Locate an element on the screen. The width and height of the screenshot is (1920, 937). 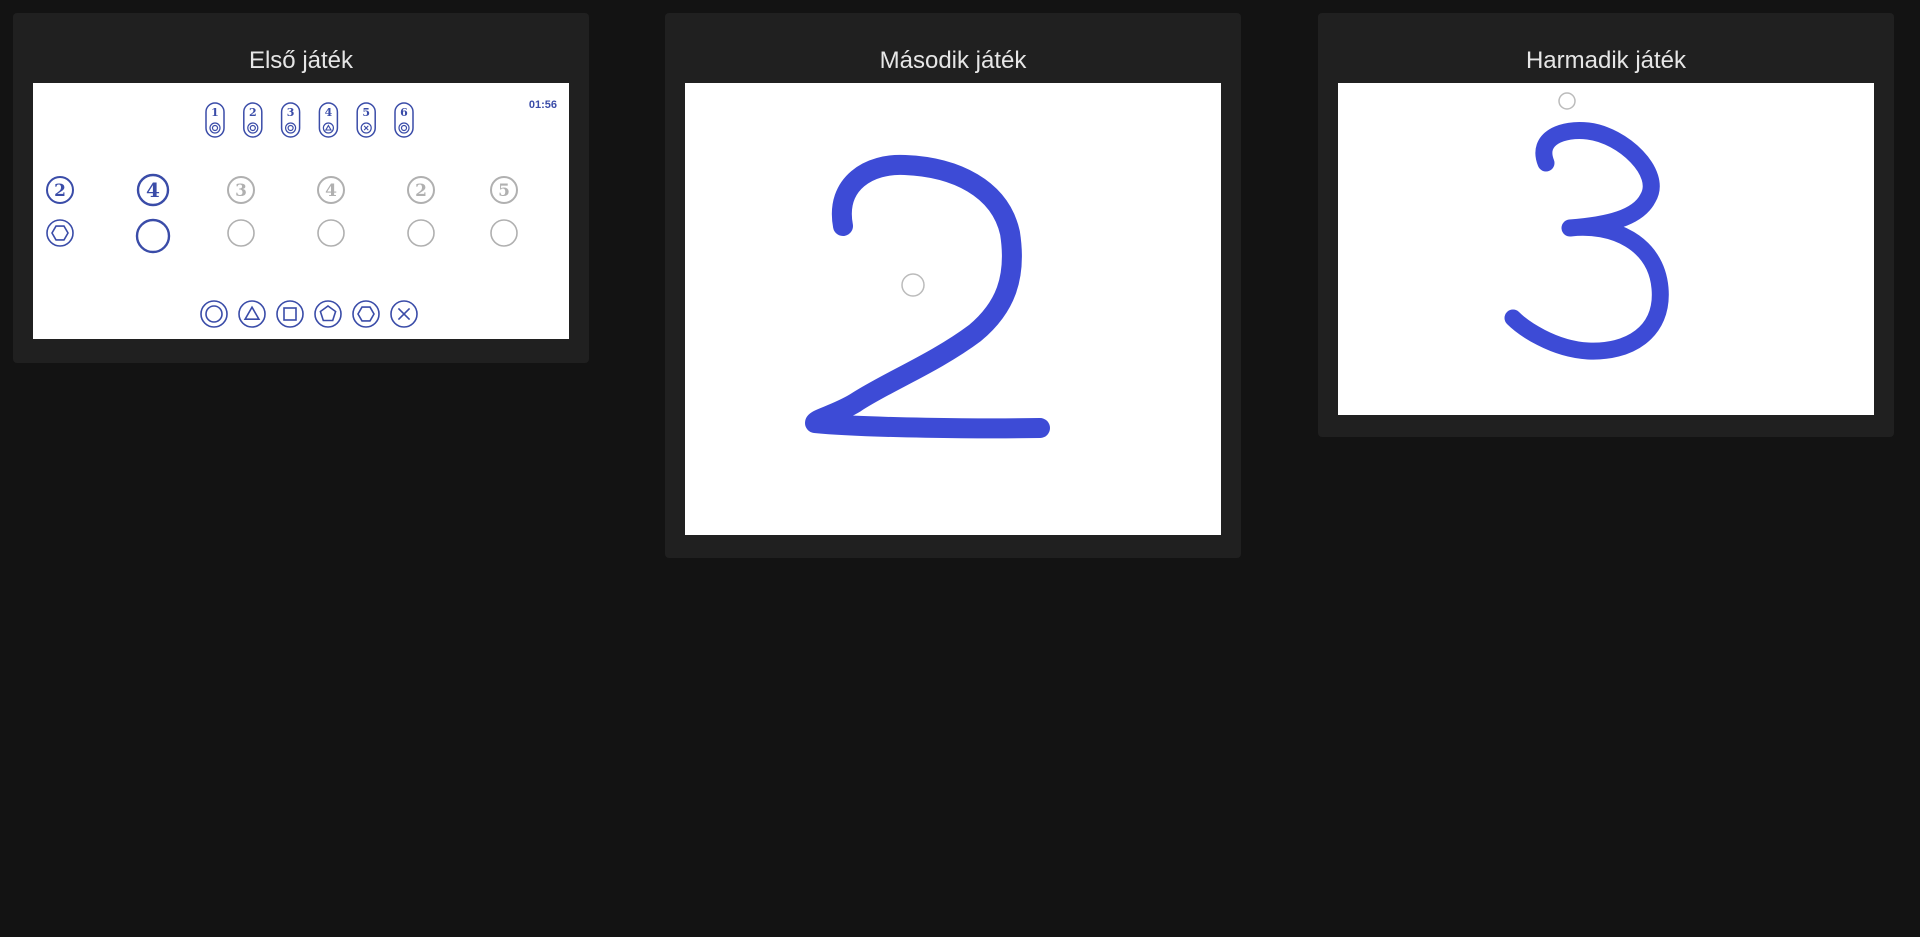
number-sequence: 2 4 3 4 2 5 is located at coordinates (282, 213).